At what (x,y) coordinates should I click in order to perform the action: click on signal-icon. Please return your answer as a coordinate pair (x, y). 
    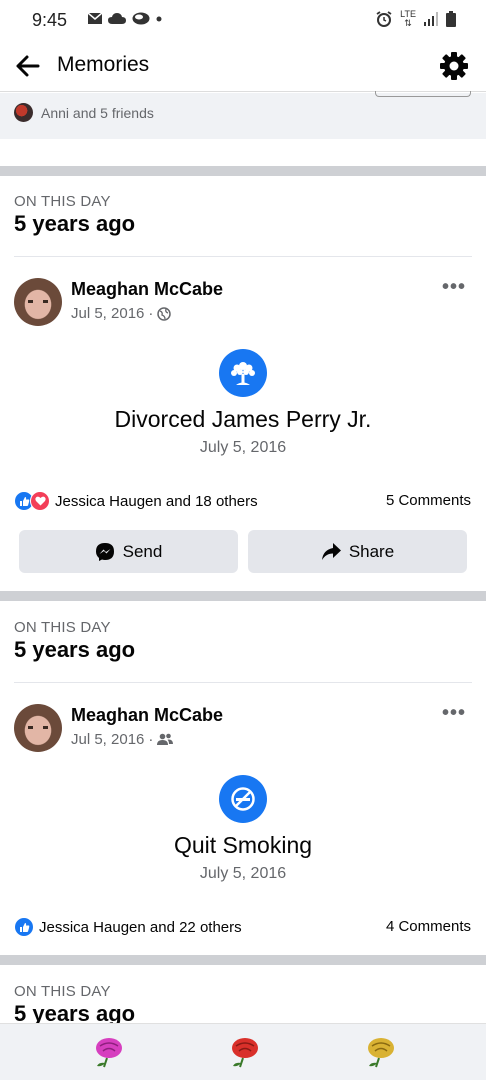
    Looking at the image, I should click on (431, 19).